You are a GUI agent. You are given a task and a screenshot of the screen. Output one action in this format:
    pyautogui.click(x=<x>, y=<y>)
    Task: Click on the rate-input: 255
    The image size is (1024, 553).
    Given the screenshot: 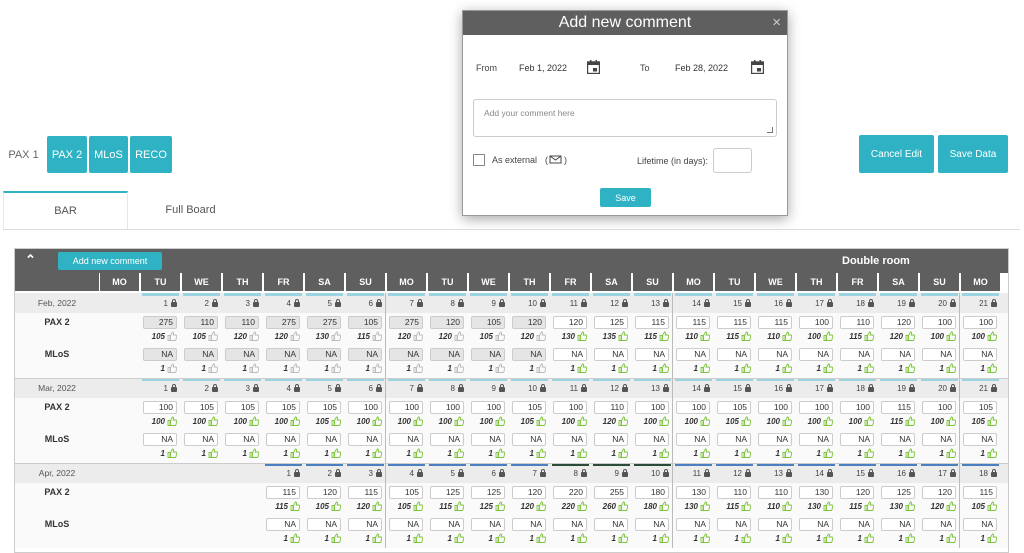 What is the action you would take?
    pyautogui.click(x=611, y=492)
    